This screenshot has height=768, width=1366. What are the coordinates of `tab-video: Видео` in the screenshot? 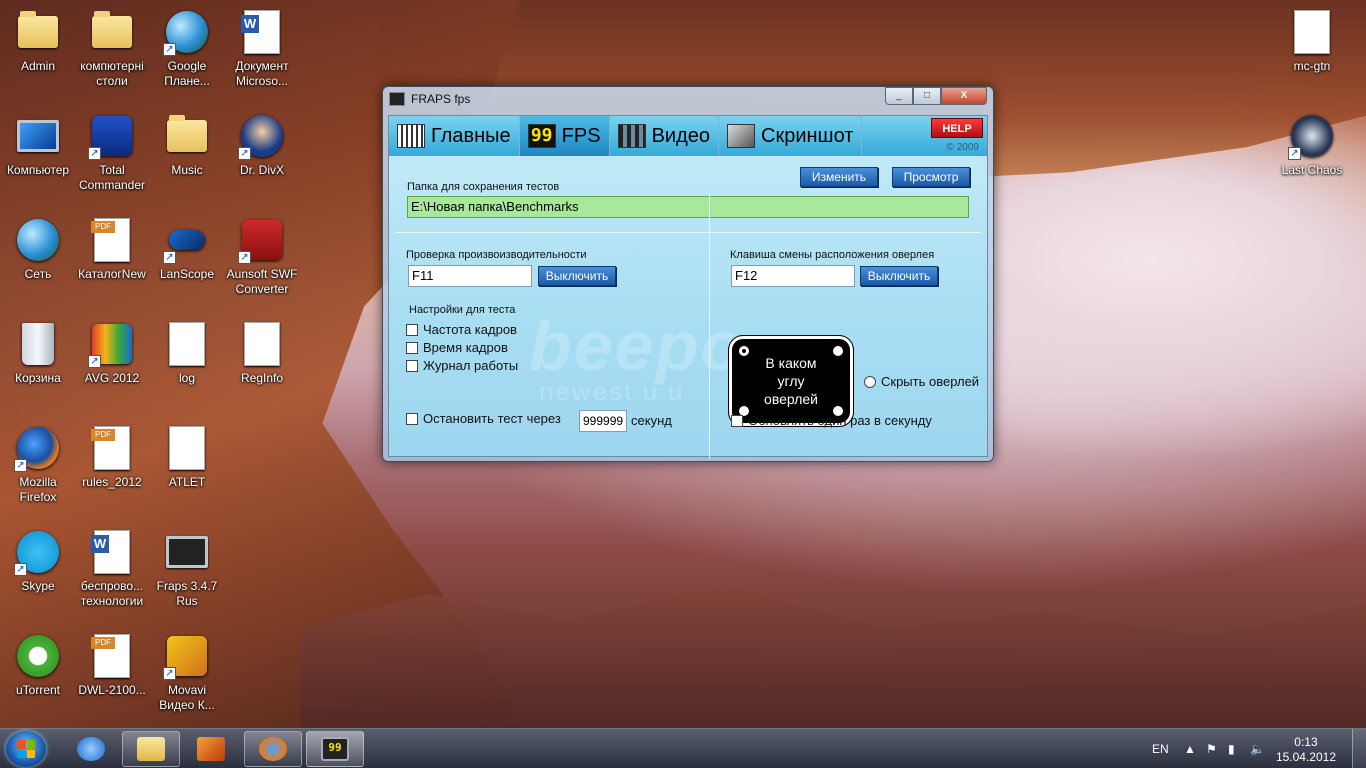 It's located at (665, 136).